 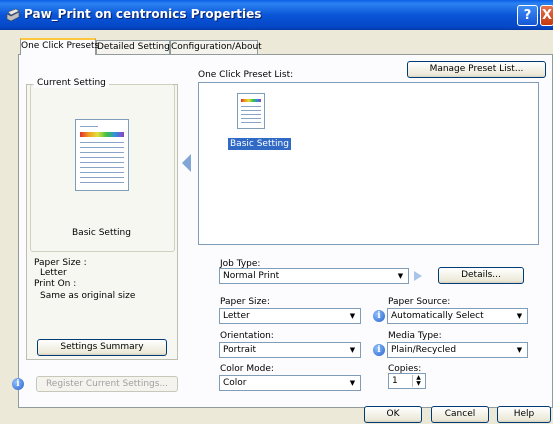 What do you see at coordinates (524, 414) in the screenshot?
I see `help-button: Help` at bounding box center [524, 414].